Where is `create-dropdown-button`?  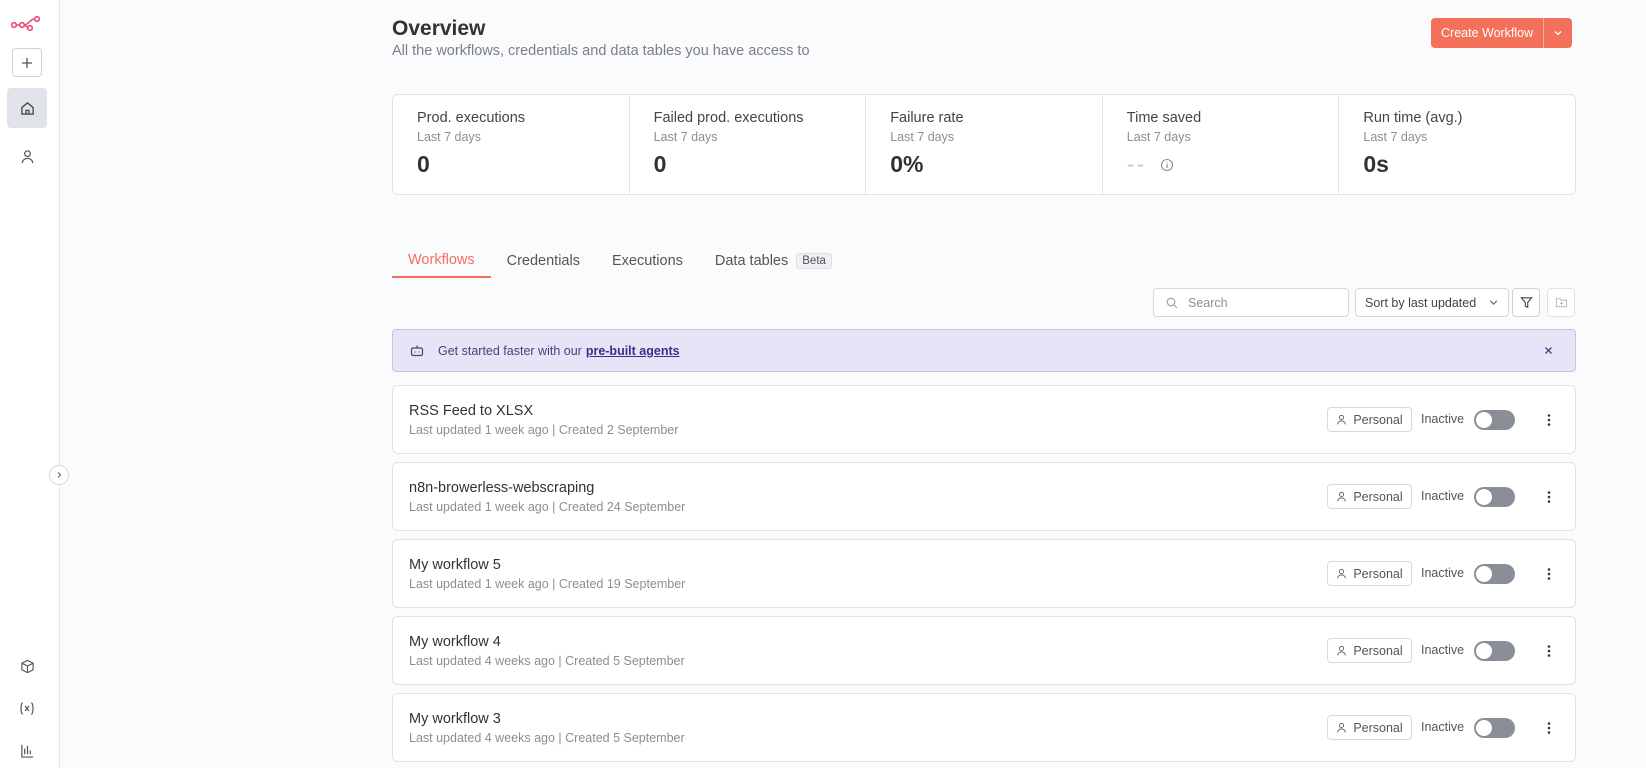
create-dropdown-button is located at coordinates (1558, 33).